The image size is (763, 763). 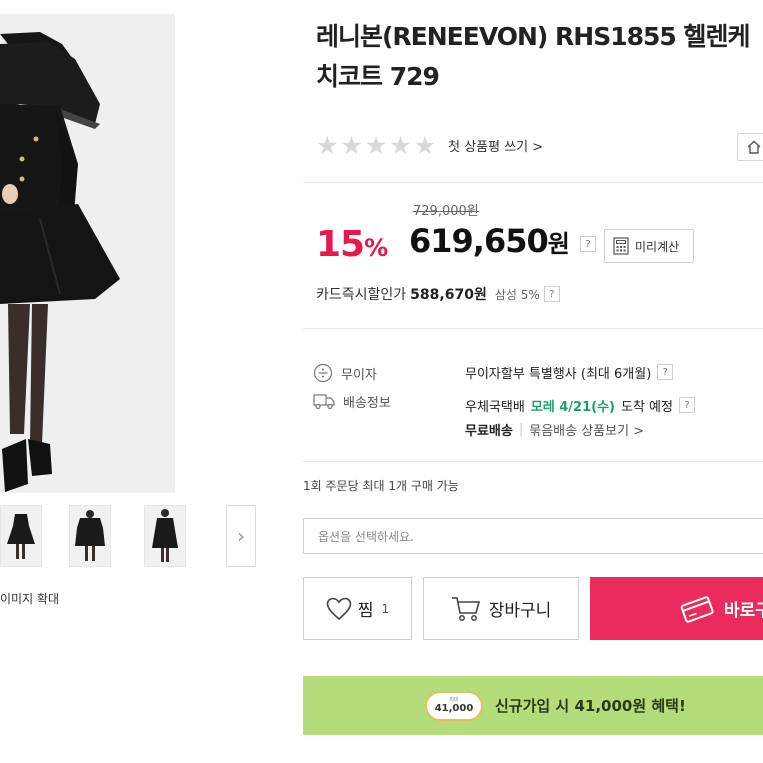 I want to click on buy-now-button: 바로구매, so click(x=676, y=608).